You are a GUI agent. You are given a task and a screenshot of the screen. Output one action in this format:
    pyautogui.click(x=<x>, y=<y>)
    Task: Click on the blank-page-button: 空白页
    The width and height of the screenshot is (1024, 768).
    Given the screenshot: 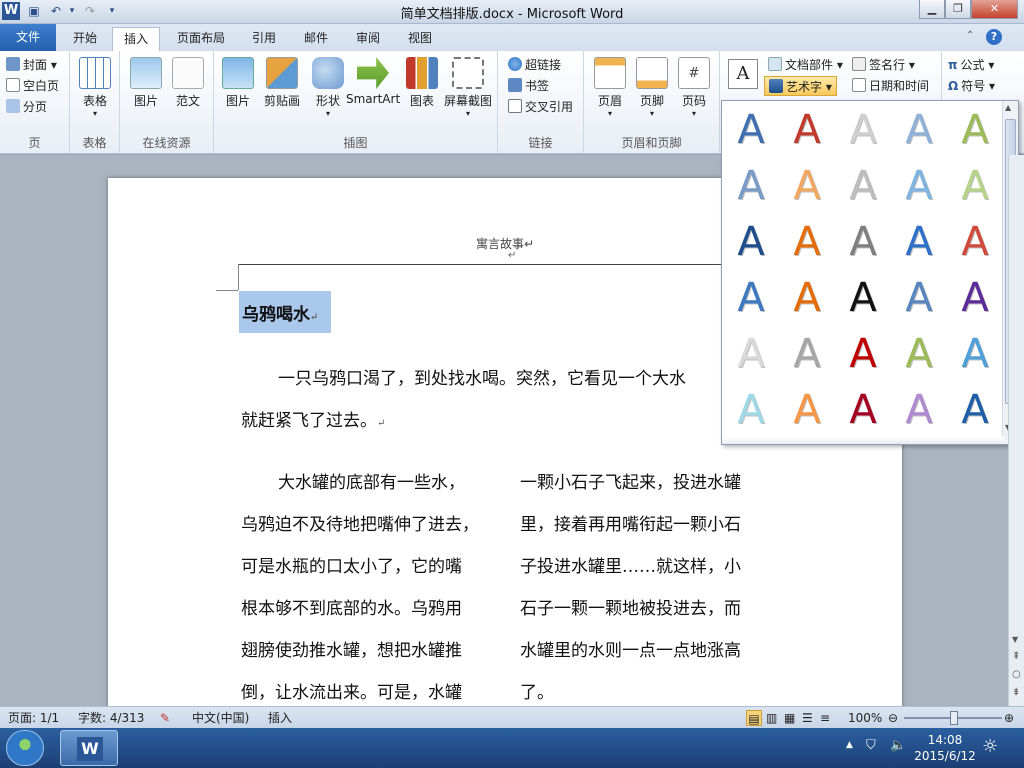 What is the action you would take?
    pyautogui.click(x=32, y=86)
    